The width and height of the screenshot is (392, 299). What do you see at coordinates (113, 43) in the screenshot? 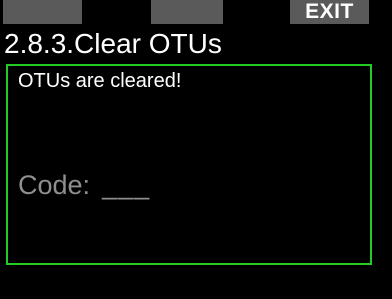
I see `page-title: 2.8.3.Clear OTUs` at bounding box center [113, 43].